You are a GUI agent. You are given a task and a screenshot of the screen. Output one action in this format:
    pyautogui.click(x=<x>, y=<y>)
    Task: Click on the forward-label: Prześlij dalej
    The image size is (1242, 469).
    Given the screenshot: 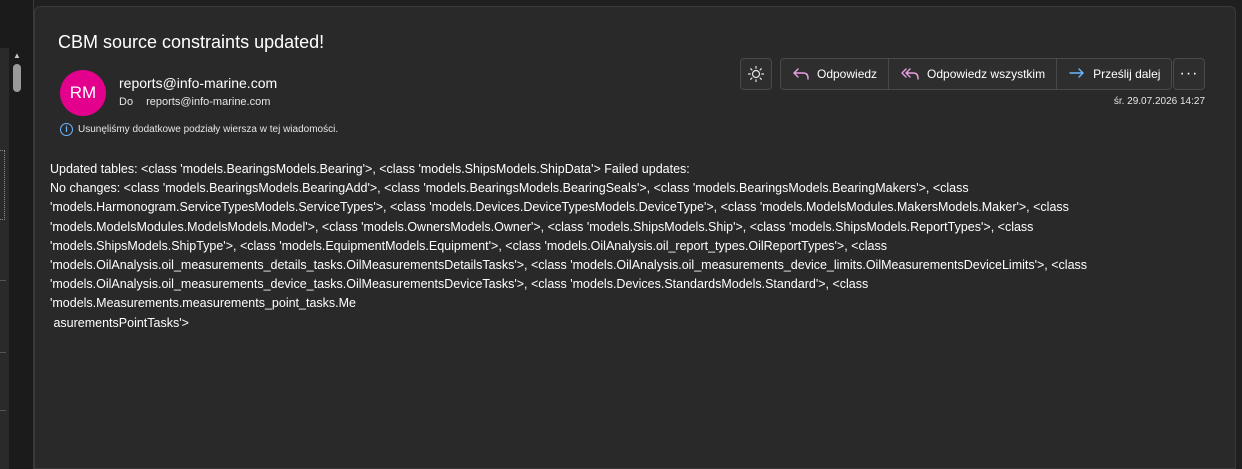 What is the action you would take?
    pyautogui.click(x=1127, y=74)
    